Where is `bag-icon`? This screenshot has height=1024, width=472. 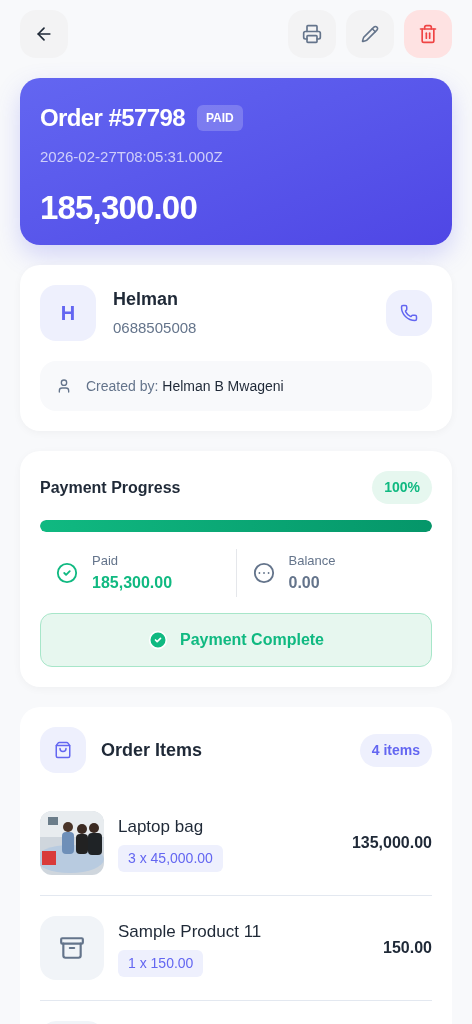
bag-icon is located at coordinates (63, 750).